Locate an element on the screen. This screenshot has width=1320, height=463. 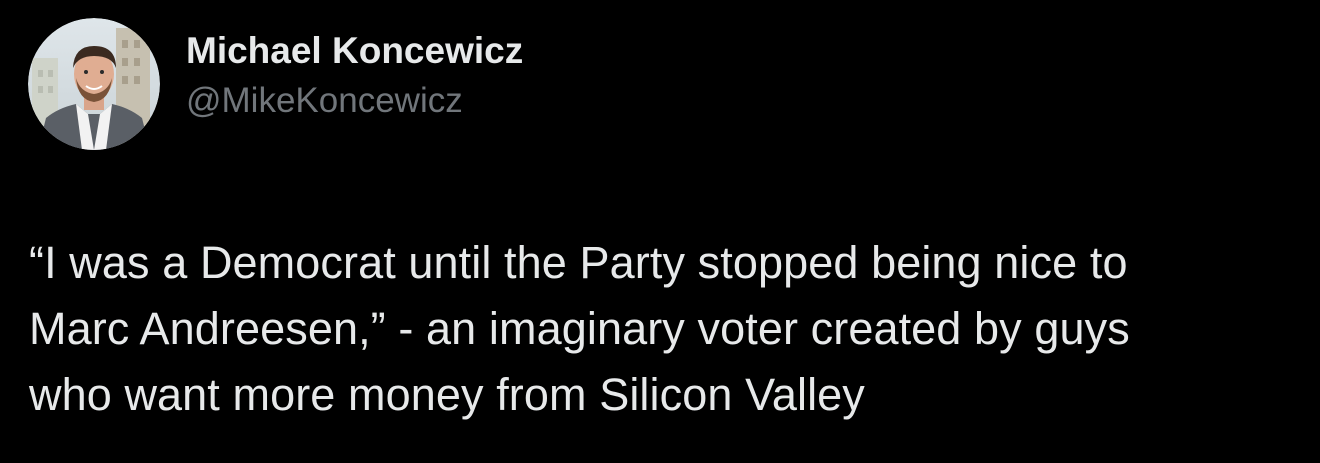
display-name: Michael Koncewicz is located at coordinates (354, 51).